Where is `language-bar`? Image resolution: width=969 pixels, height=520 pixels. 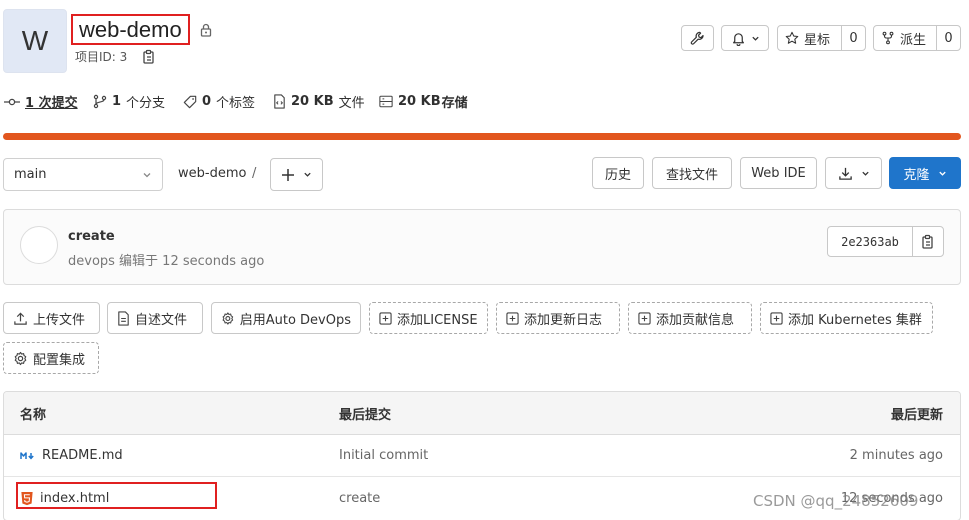
language-bar is located at coordinates (482, 136).